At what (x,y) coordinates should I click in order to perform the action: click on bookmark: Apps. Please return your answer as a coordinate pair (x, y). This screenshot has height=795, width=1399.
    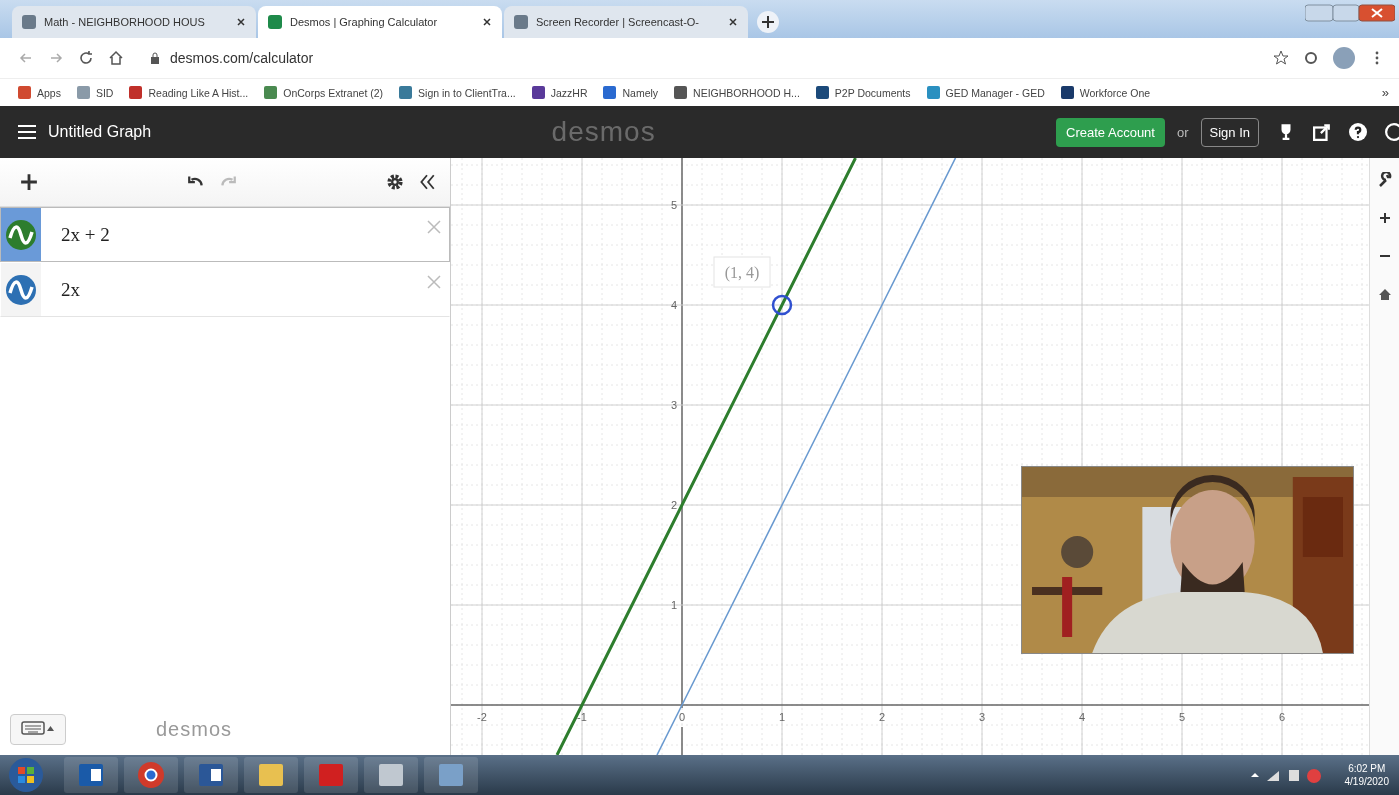
    Looking at the image, I should click on (39, 93).